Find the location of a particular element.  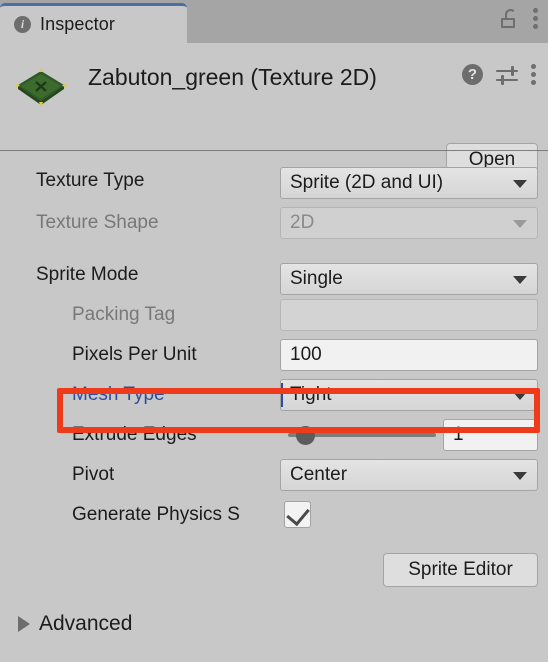

page-title: Zabuton_green (Texture 2D) is located at coordinates (232, 77).